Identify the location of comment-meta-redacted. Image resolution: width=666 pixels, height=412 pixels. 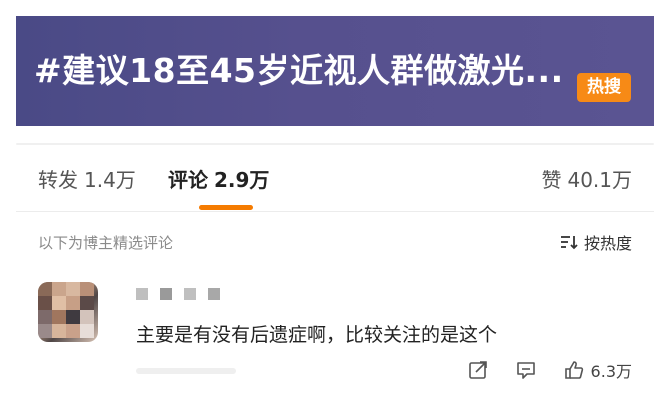
(186, 371).